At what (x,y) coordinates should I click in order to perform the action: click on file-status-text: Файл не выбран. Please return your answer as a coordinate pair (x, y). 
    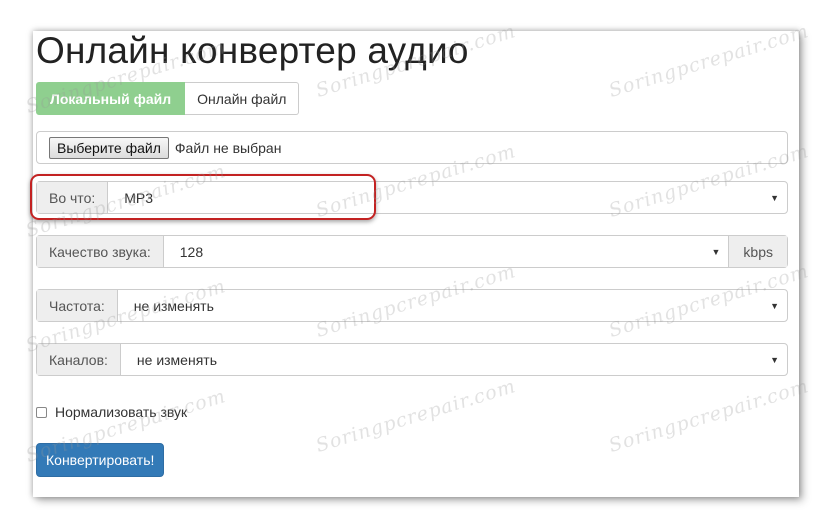
    Looking at the image, I should click on (228, 147).